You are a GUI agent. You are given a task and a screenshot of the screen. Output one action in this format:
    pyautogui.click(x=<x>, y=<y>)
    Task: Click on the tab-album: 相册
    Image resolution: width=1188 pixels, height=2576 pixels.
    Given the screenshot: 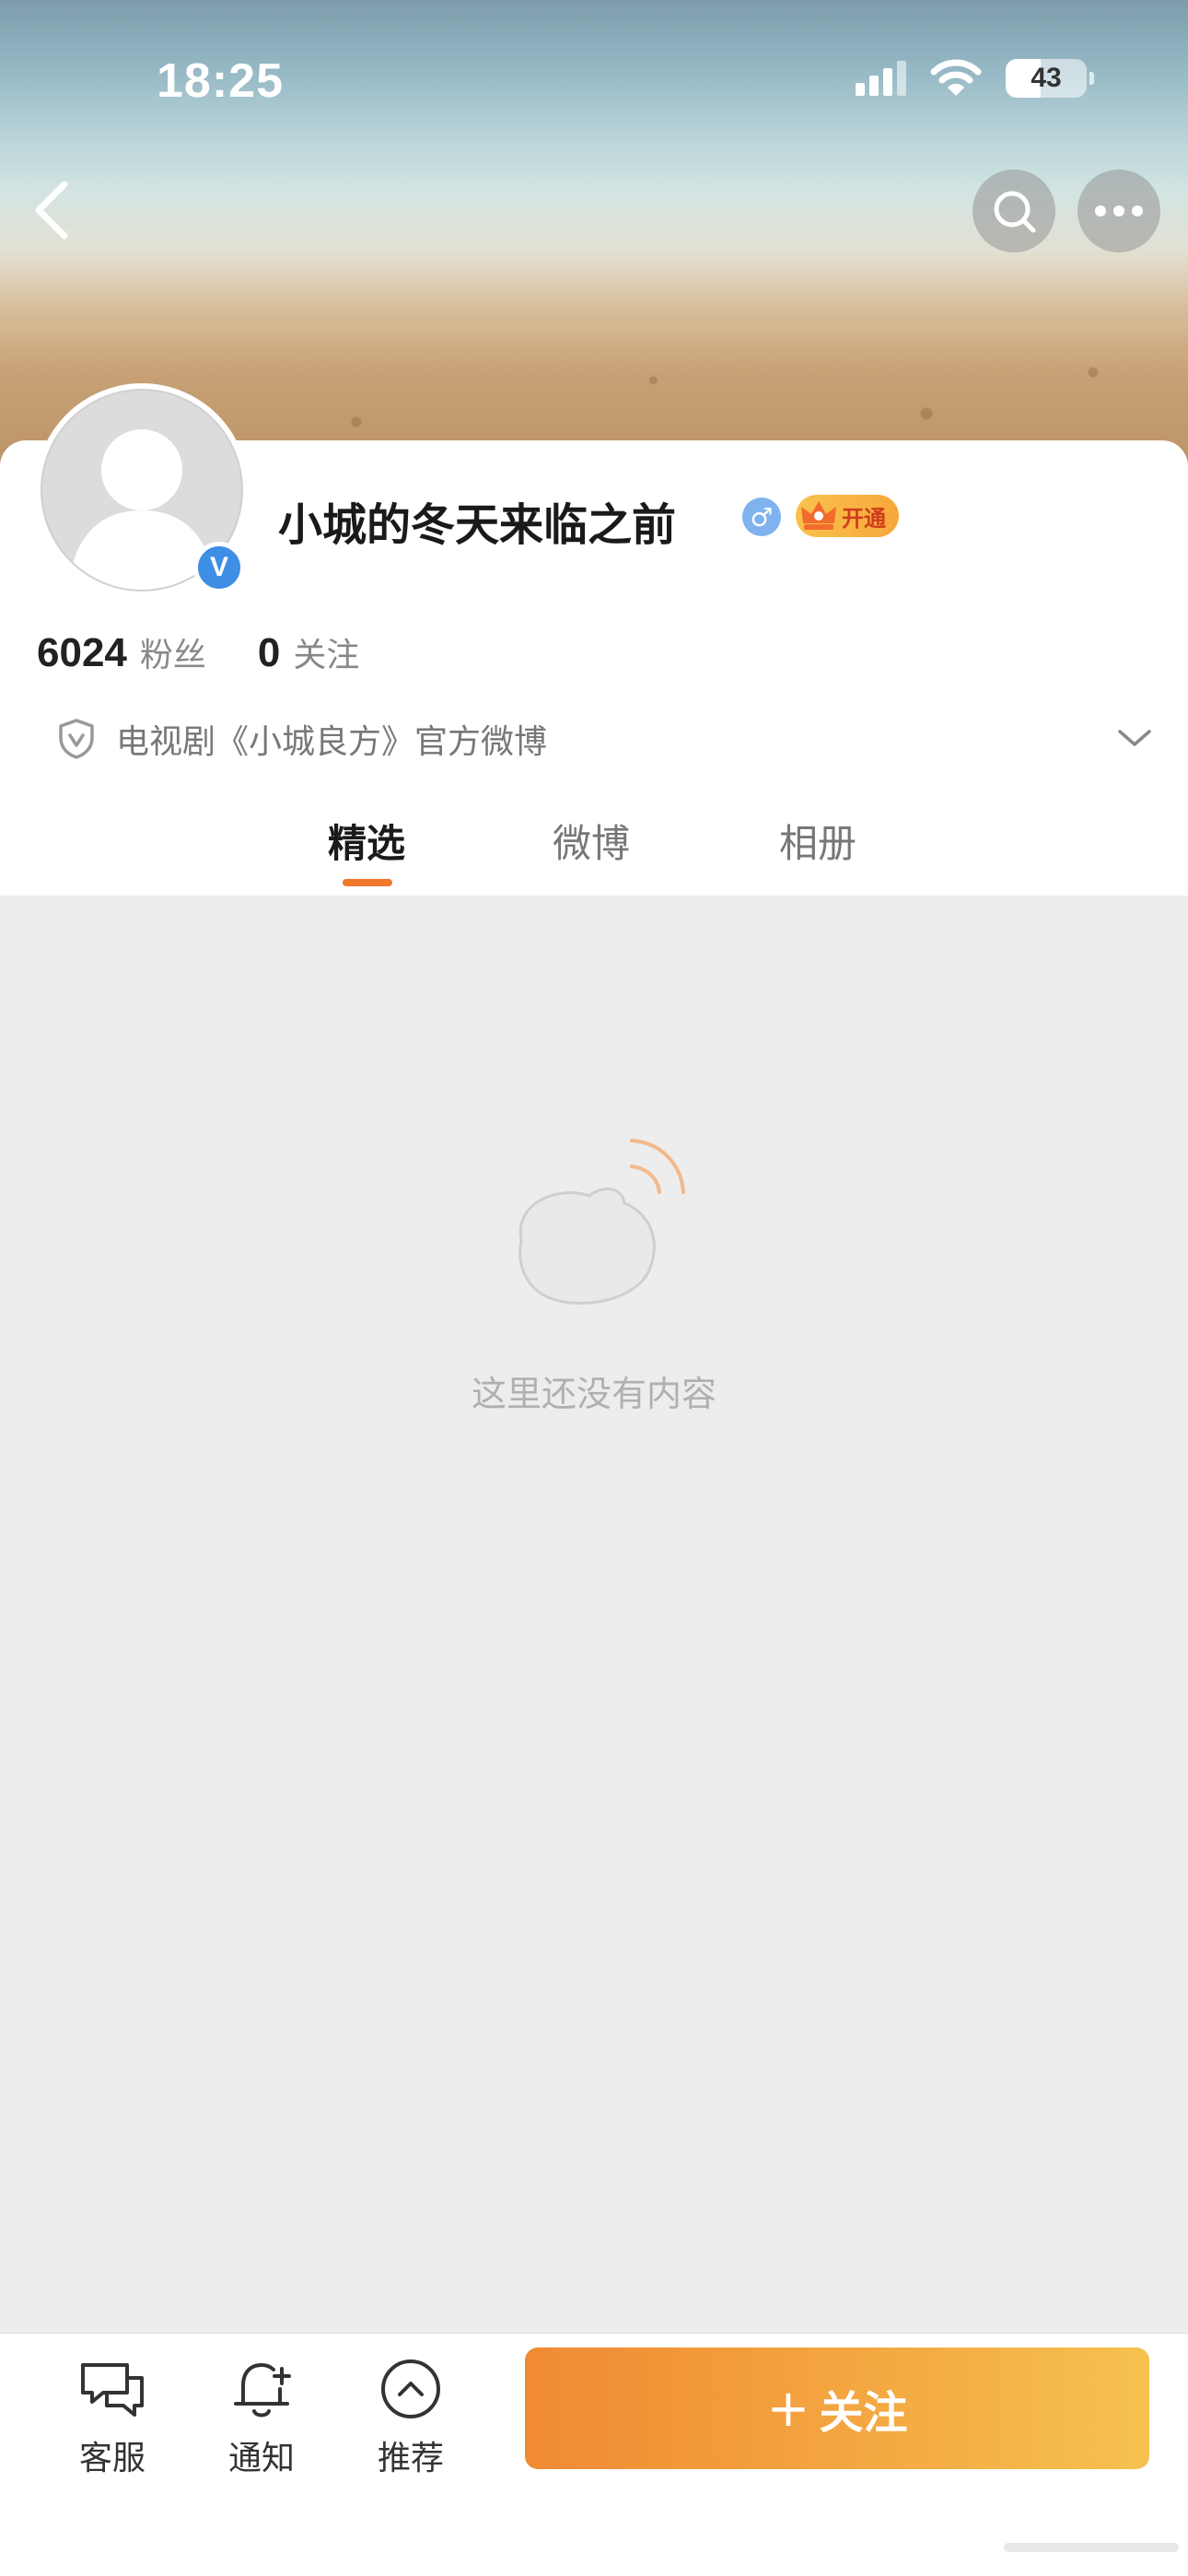 What is the action you would take?
    pyautogui.click(x=817, y=841)
    